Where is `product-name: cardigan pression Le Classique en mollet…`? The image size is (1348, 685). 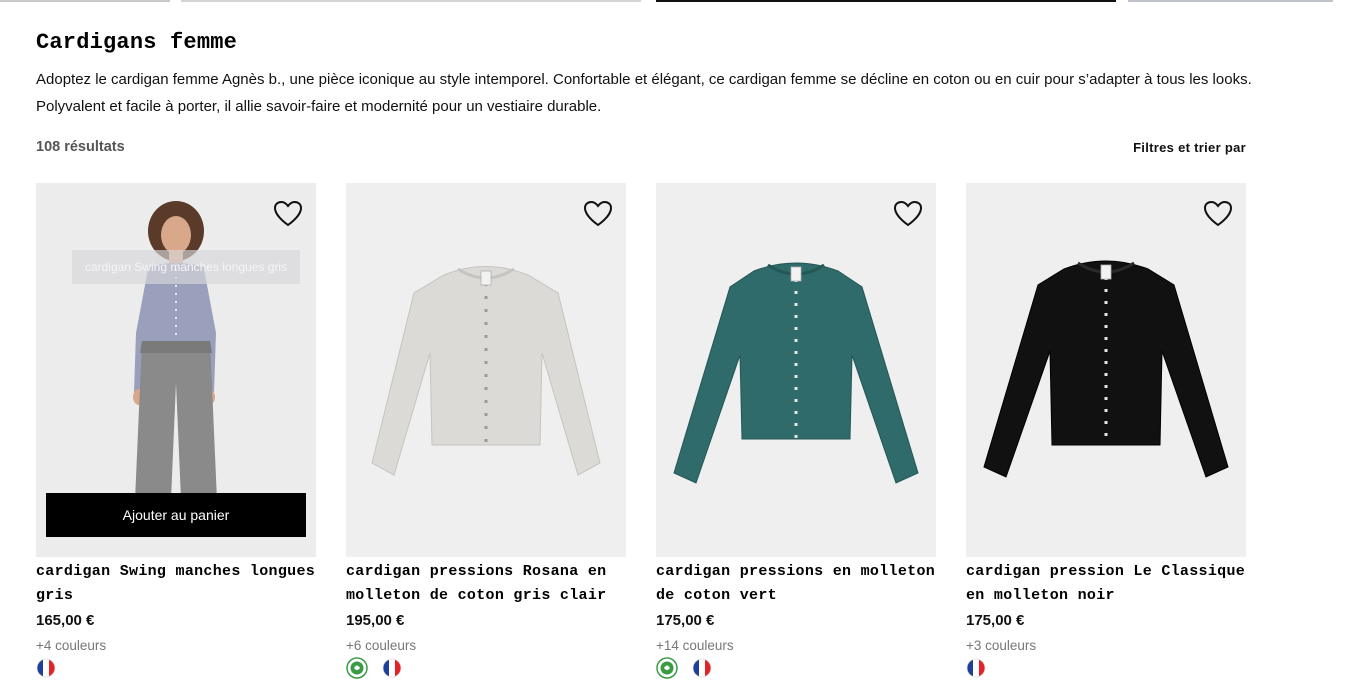
product-name: cardigan pression Le Classique en mollet… is located at coordinates (1106, 582).